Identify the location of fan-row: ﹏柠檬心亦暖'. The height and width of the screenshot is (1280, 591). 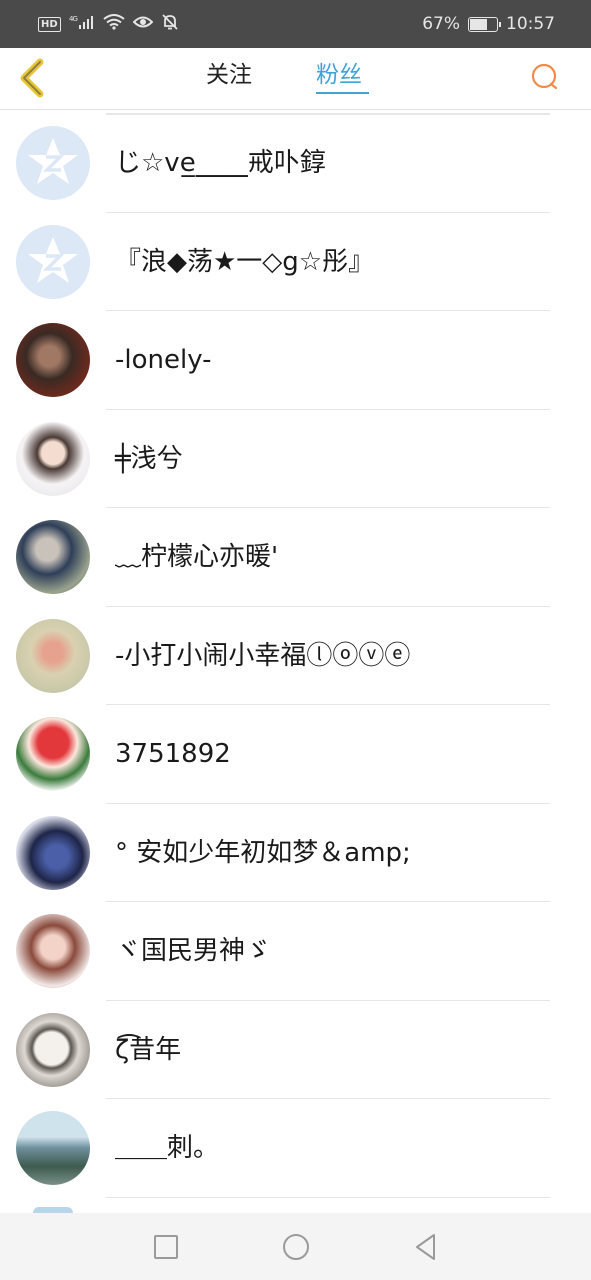
(295, 557).